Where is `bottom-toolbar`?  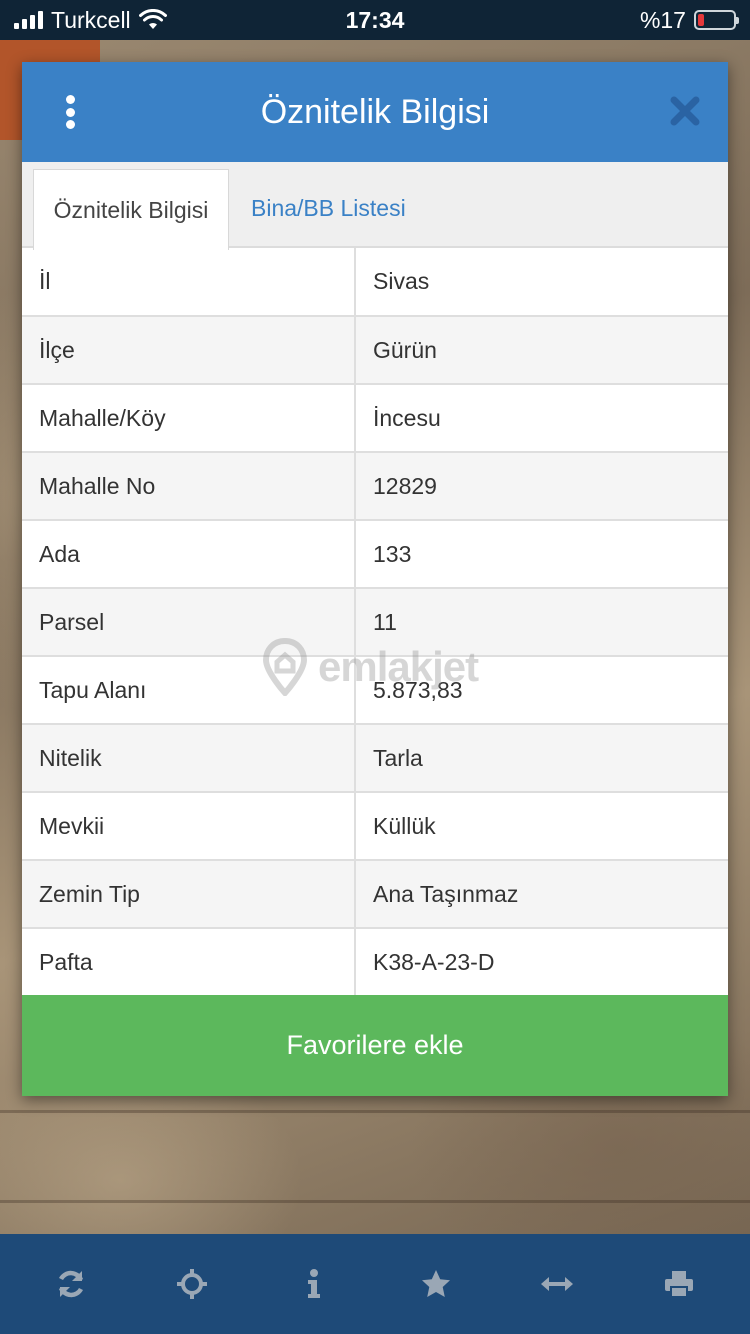 bottom-toolbar is located at coordinates (375, 1284).